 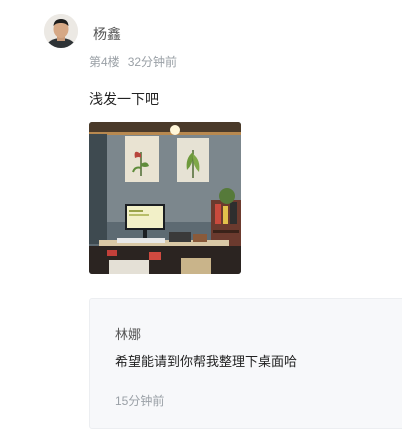 What do you see at coordinates (128, 333) in the screenshot?
I see `reply-username: 林娜` at bounding box center [128, 333].